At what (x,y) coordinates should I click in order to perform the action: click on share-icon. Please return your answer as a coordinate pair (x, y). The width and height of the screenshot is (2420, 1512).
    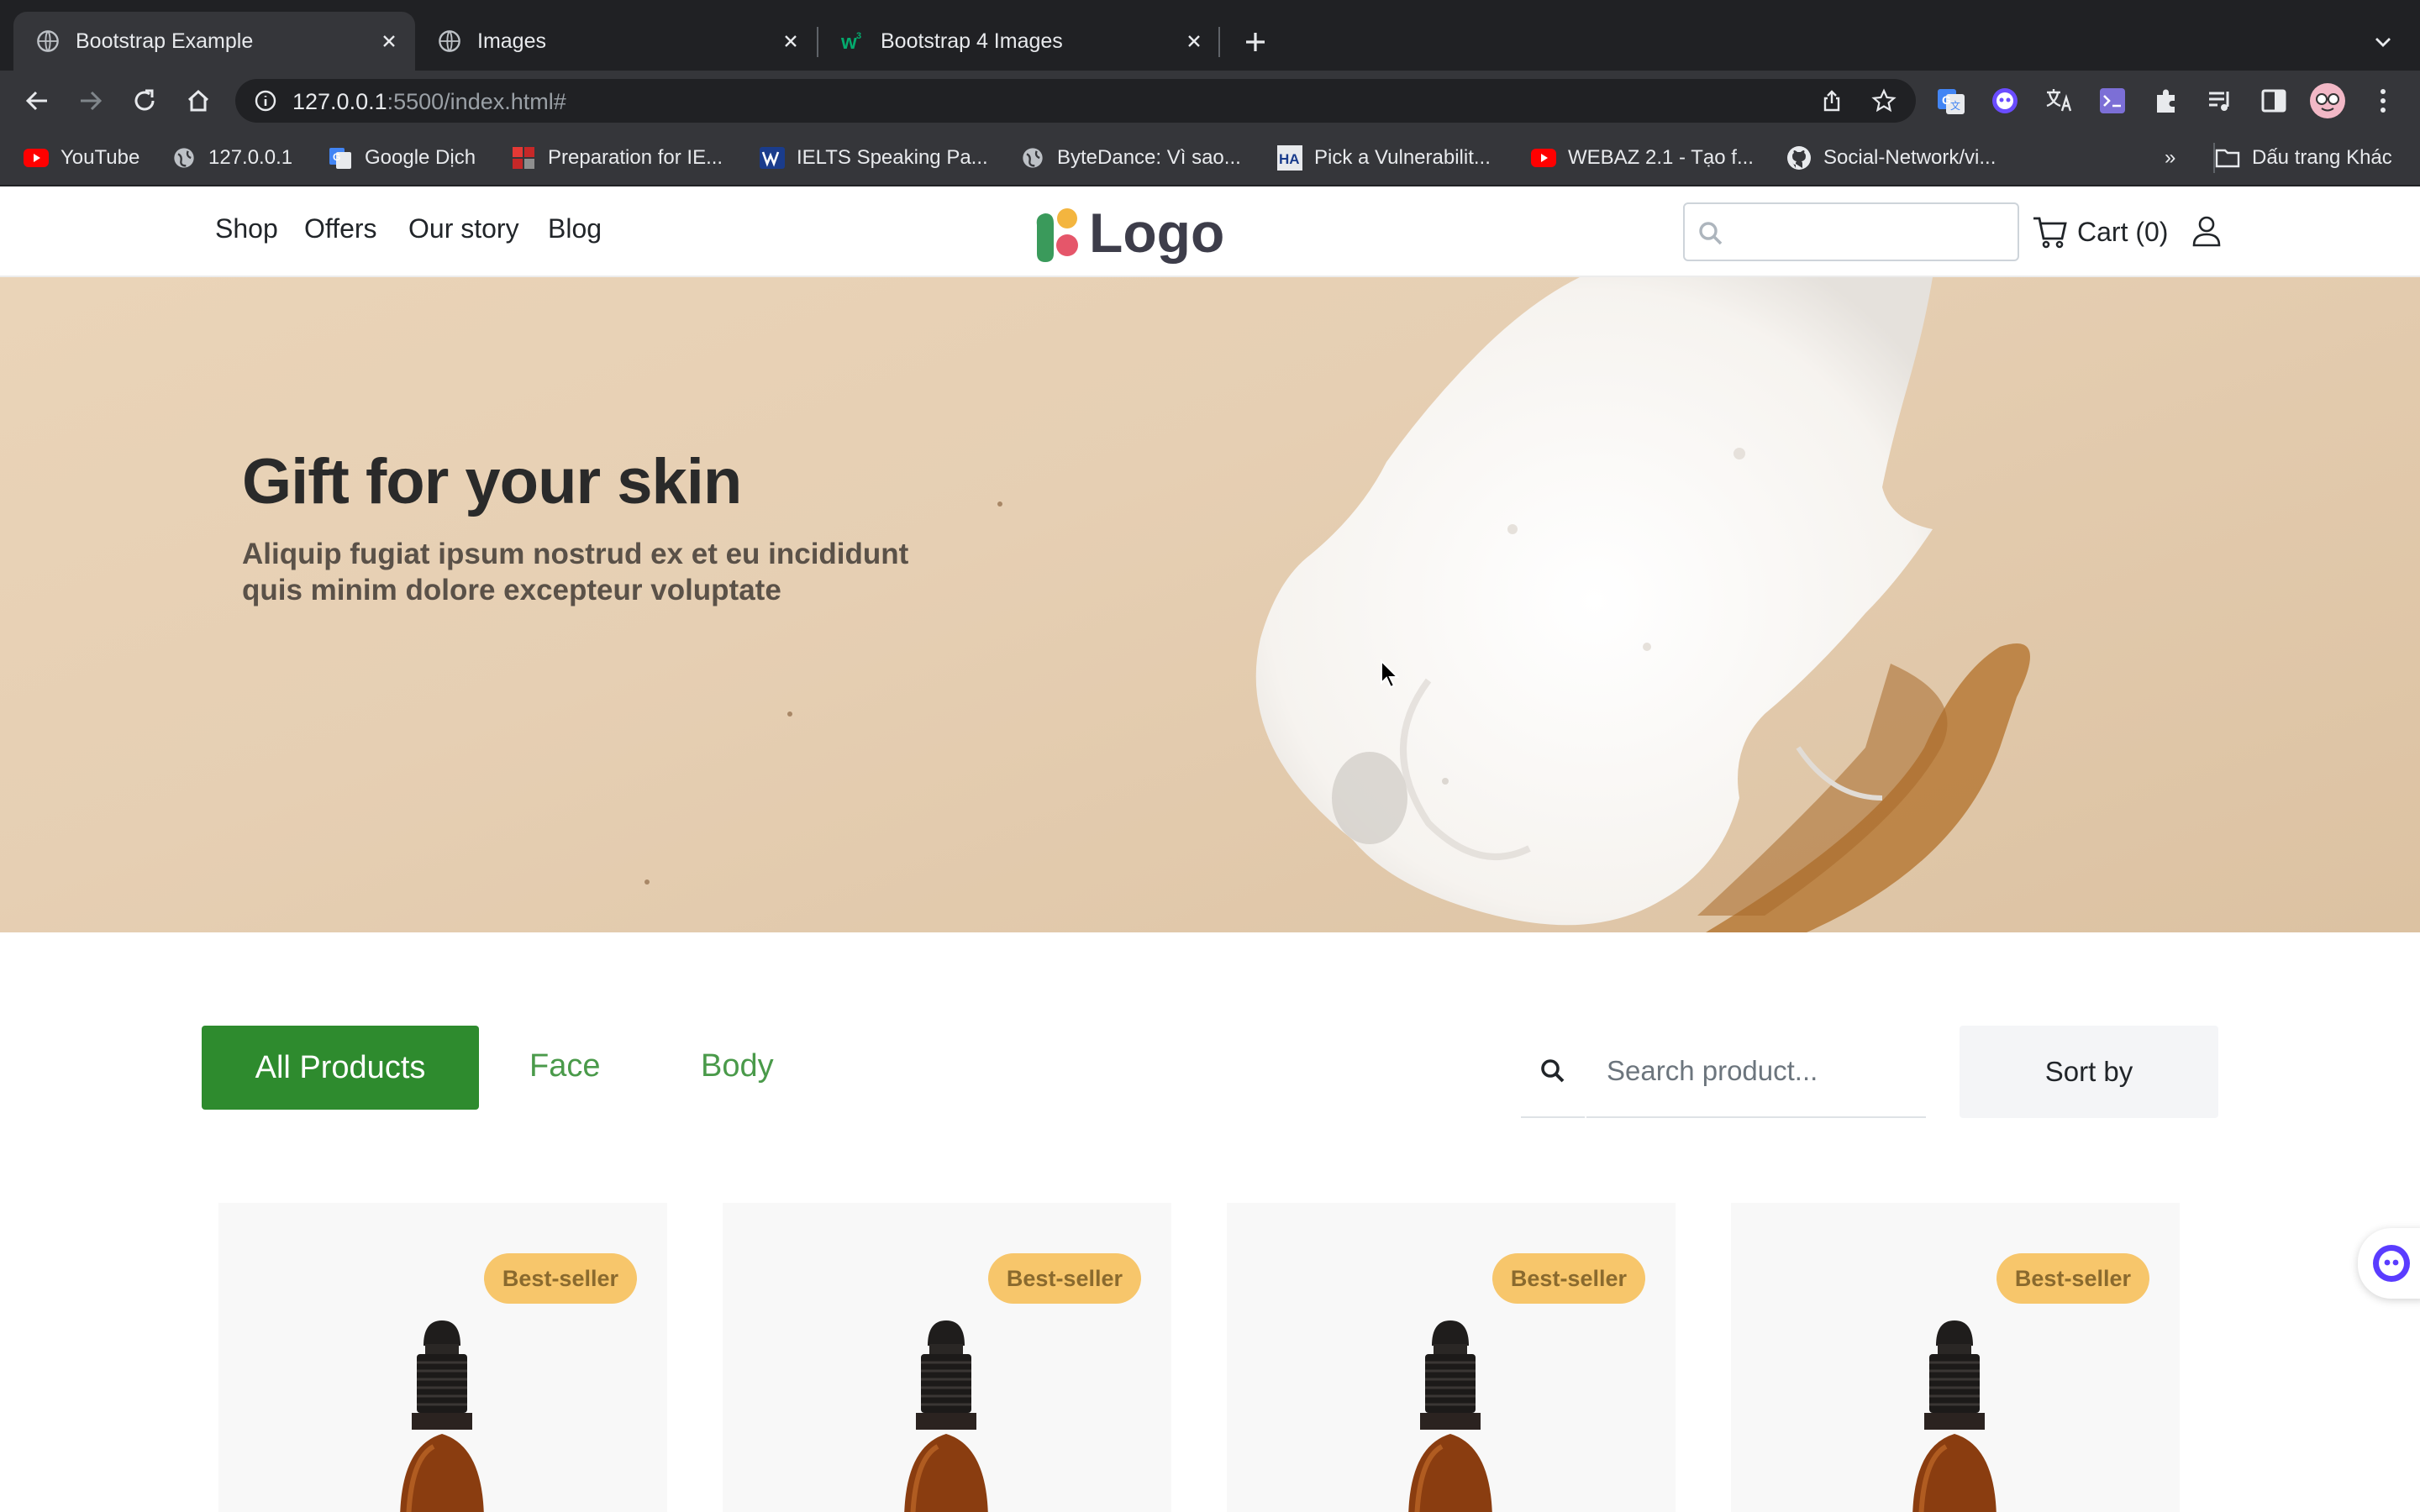
    Looking at the image, I should click on (1832, 101).